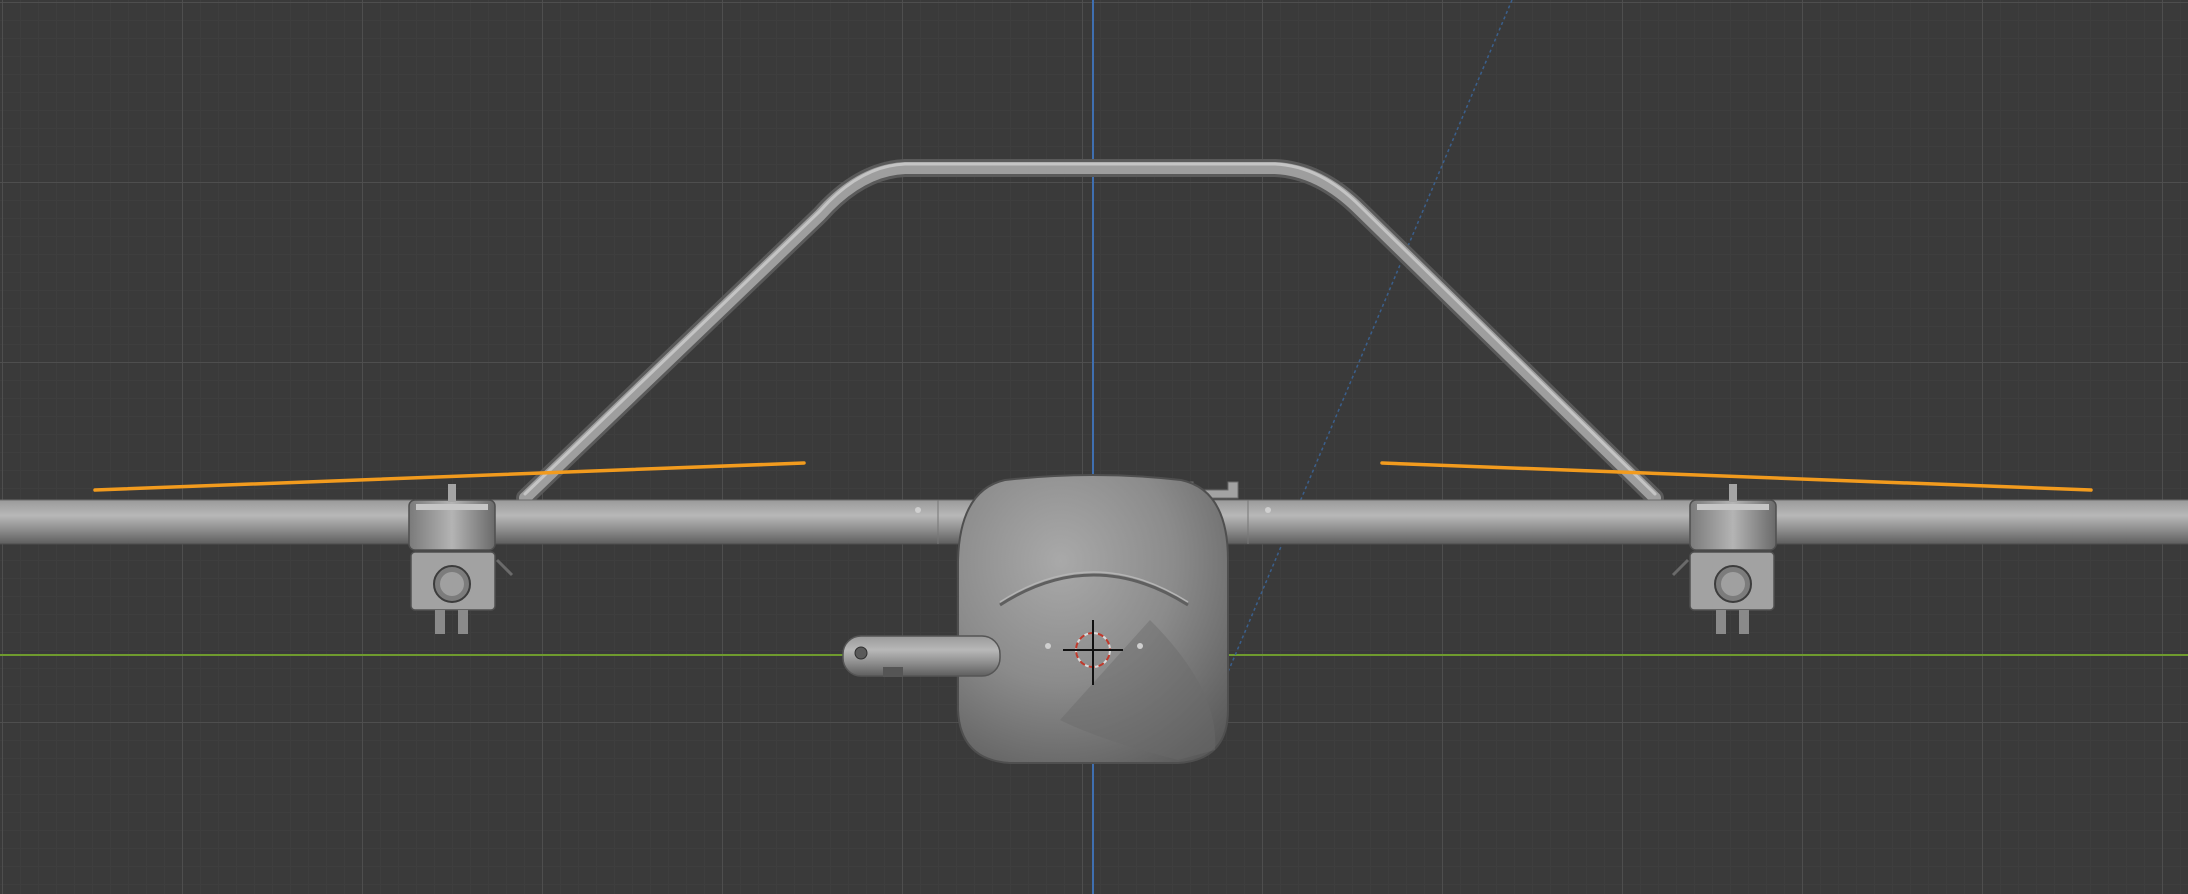  What do you see at coordinates (1098, 619) in the screenshot?
I see `fuselage` at bounding box center [1098, 619].